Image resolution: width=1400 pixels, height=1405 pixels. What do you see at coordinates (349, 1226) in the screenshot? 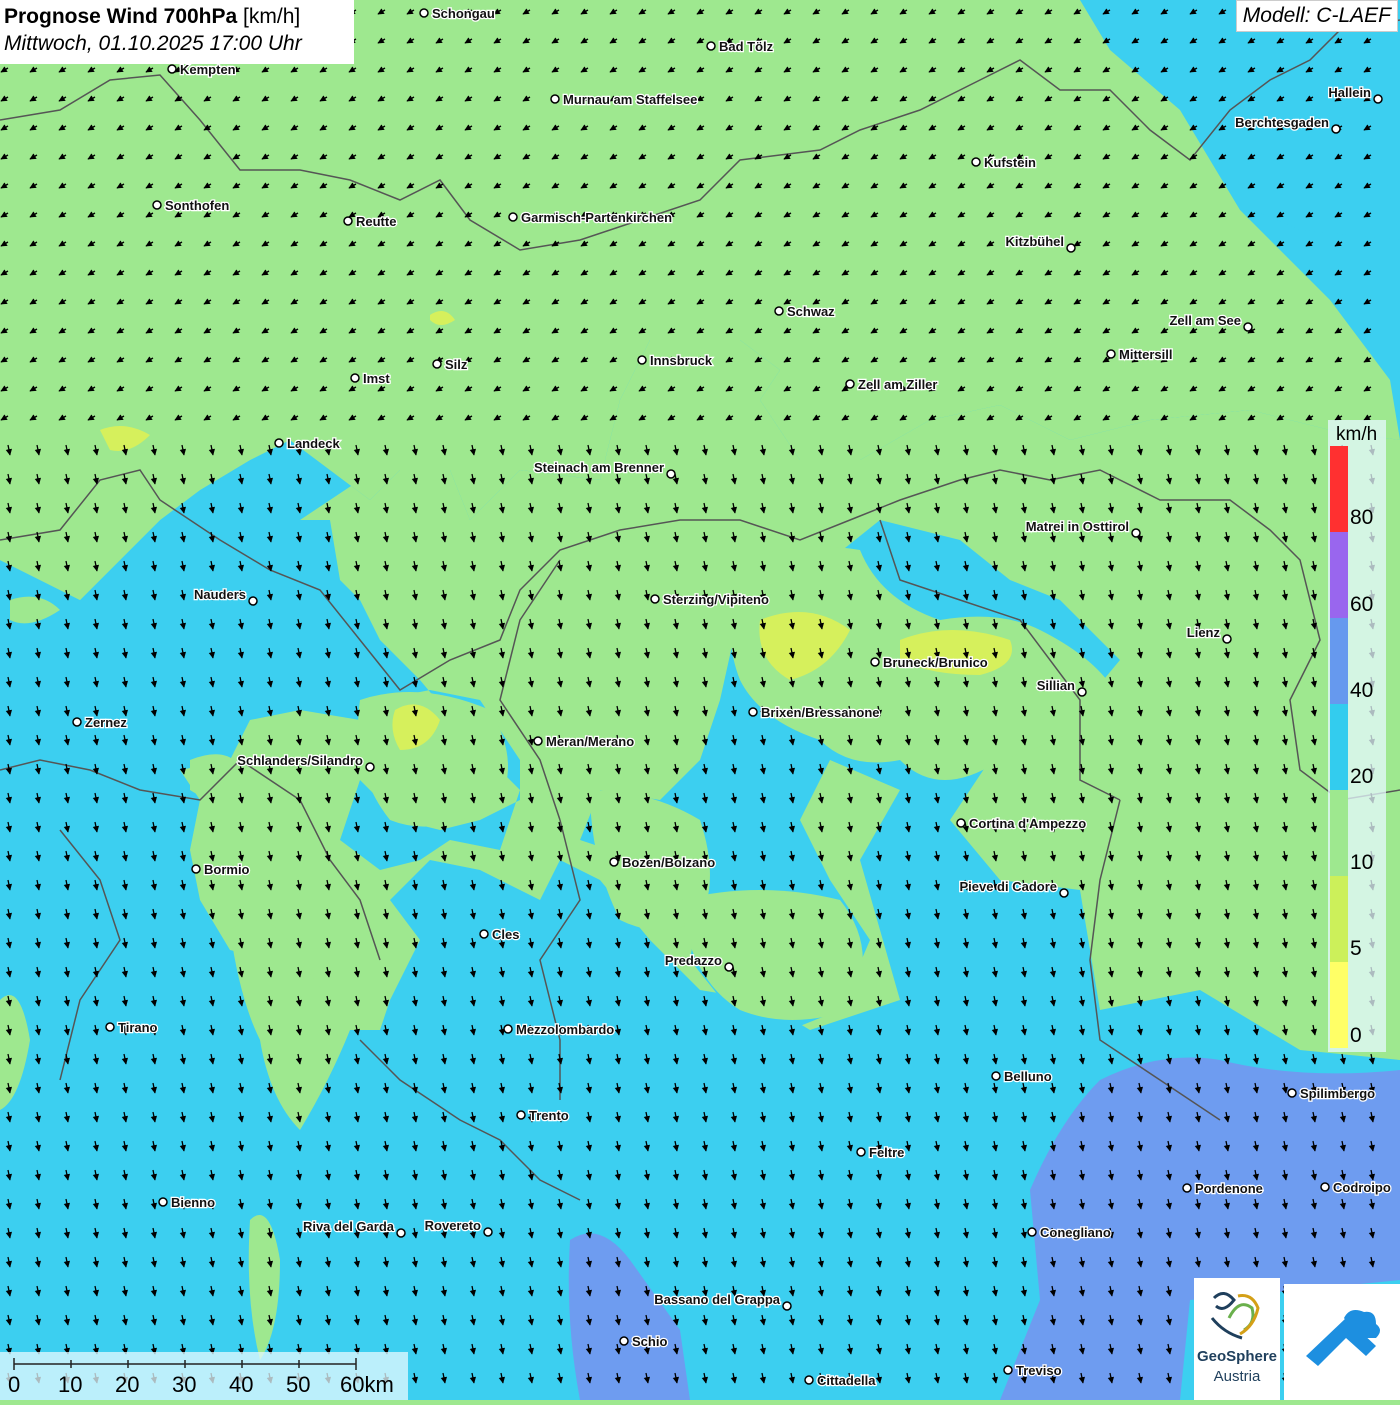
I see `city-label: Riva del Garda` at bounding box center [349, 1226].